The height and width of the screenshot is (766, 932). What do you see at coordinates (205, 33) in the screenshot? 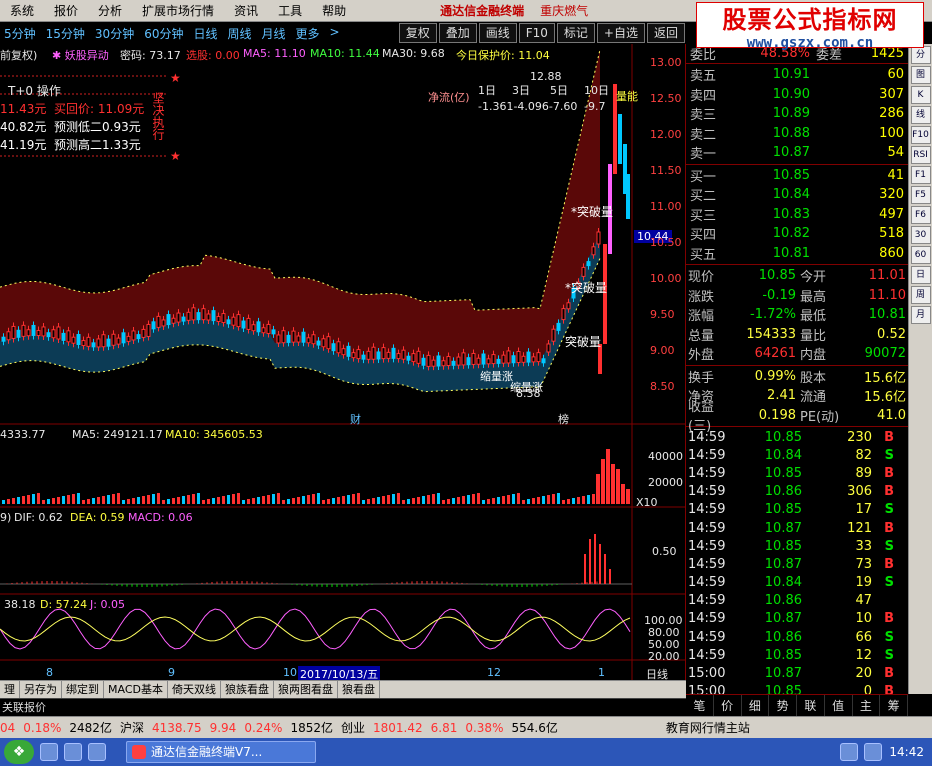
I see `period-daily: 日线` at bounding box center [205, 33].